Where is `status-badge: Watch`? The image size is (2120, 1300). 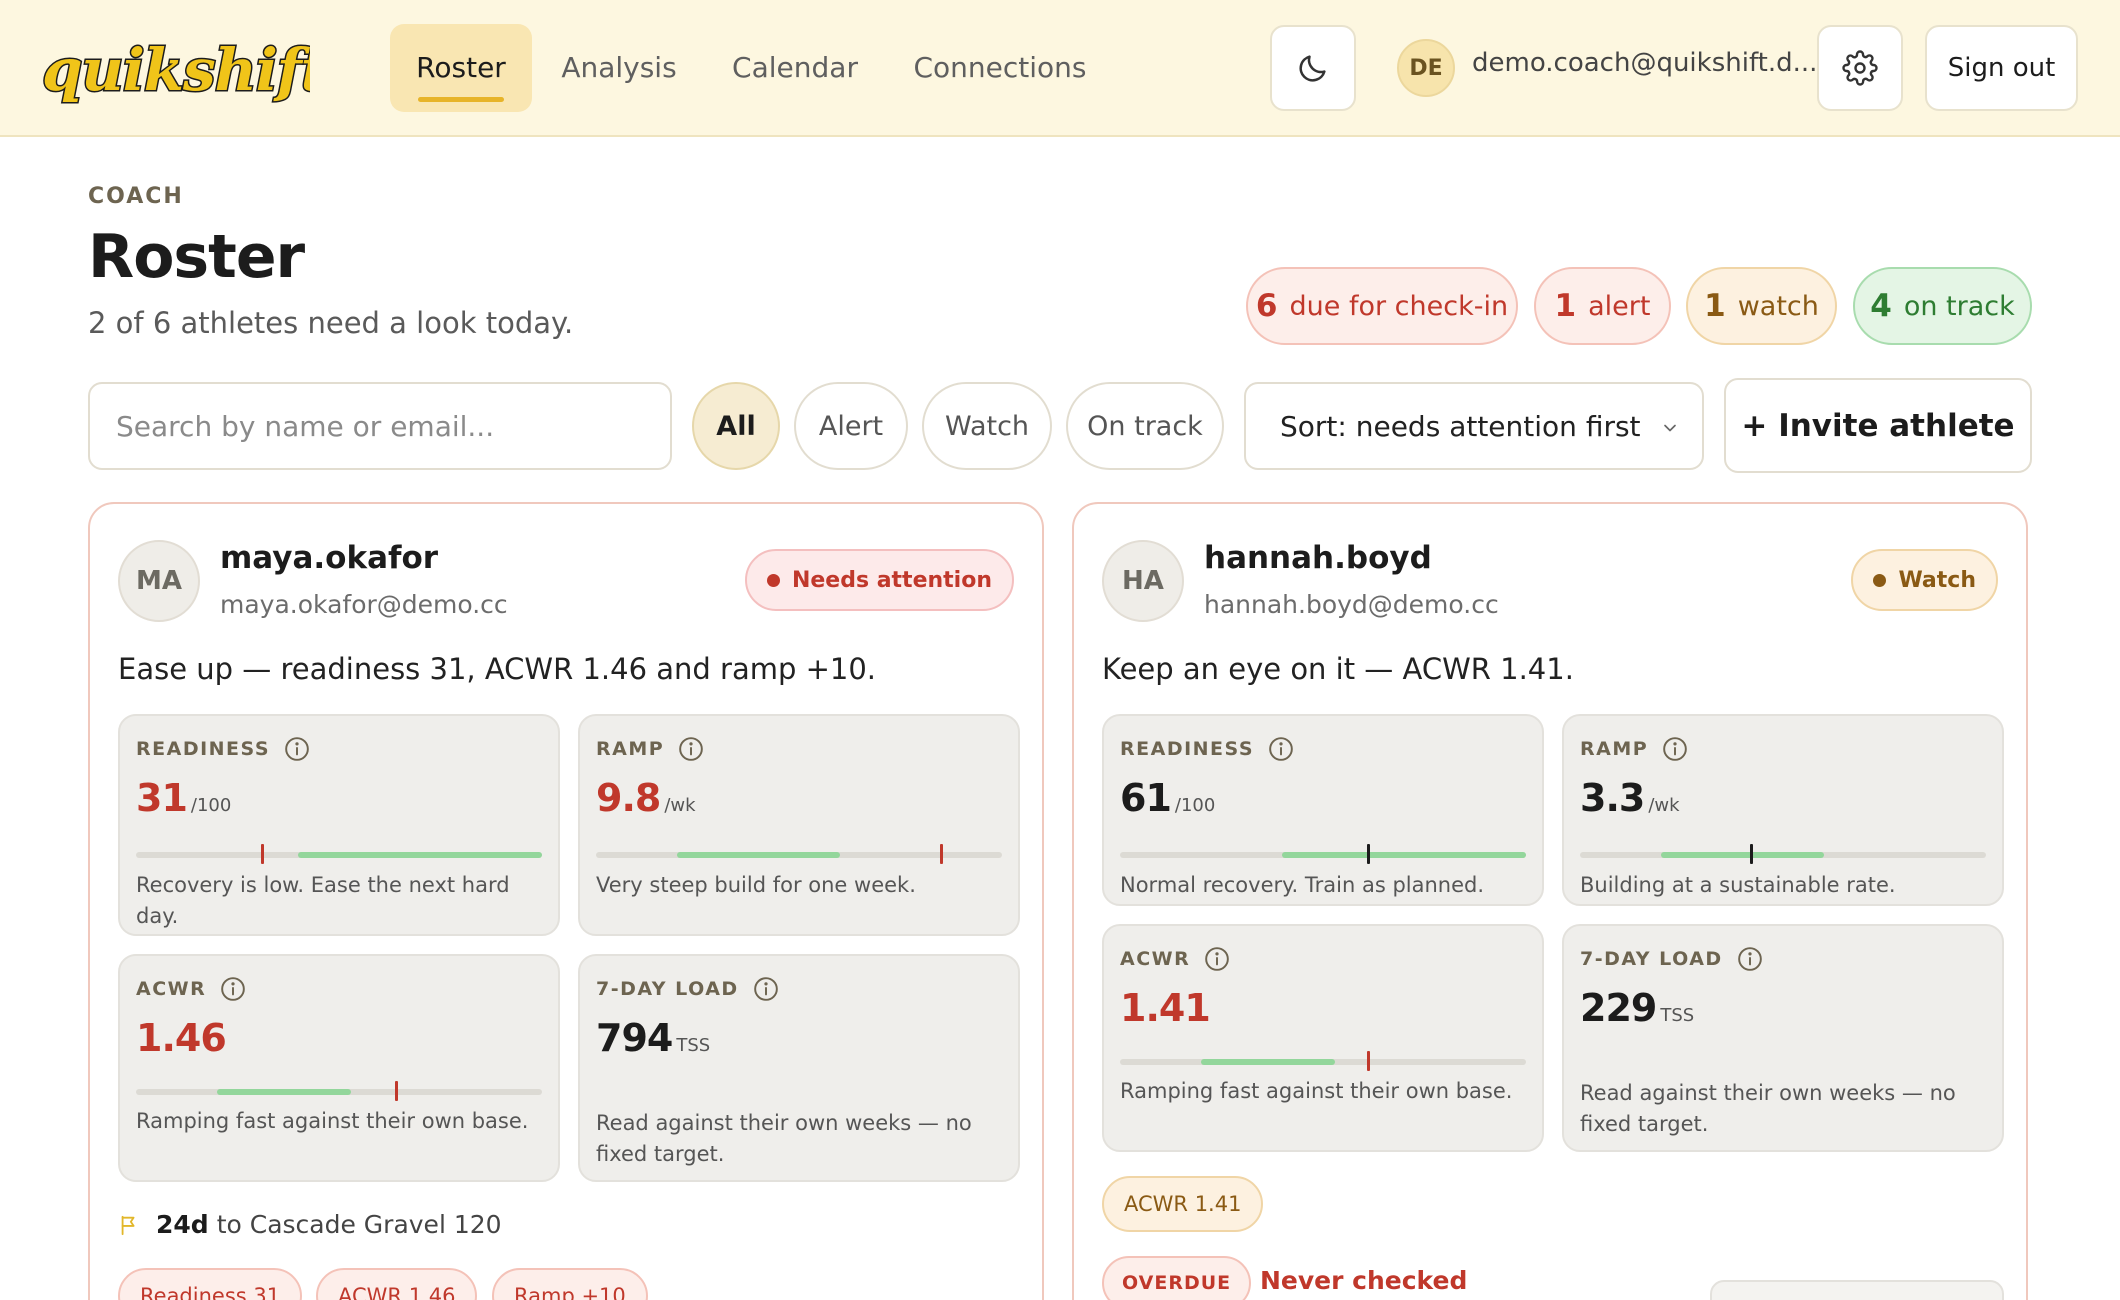 status-badge: Watch is located at coordinates (1924, 580).